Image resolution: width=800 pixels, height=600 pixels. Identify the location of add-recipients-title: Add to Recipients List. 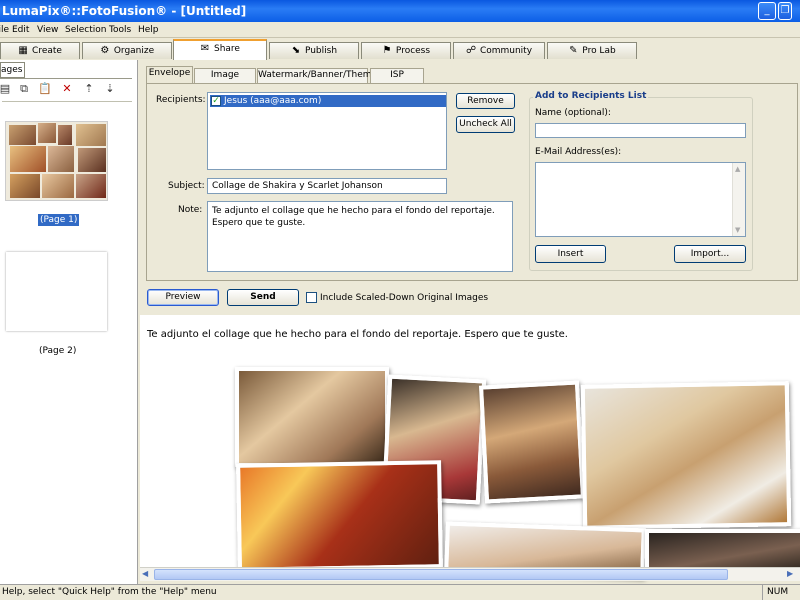
(591, 96).